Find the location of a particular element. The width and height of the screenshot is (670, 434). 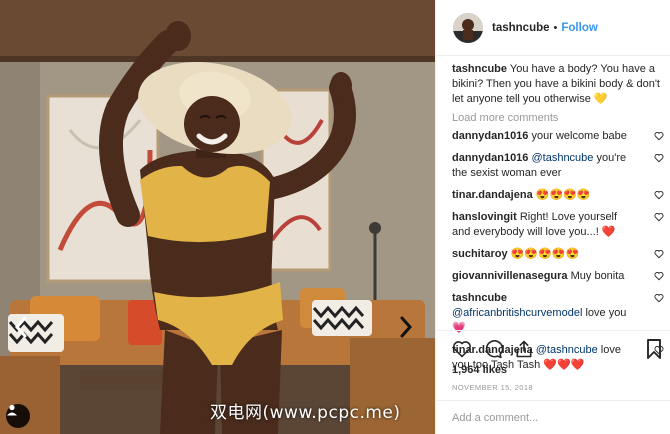

comment-username: tashncube is located at coordinates (479, 298).